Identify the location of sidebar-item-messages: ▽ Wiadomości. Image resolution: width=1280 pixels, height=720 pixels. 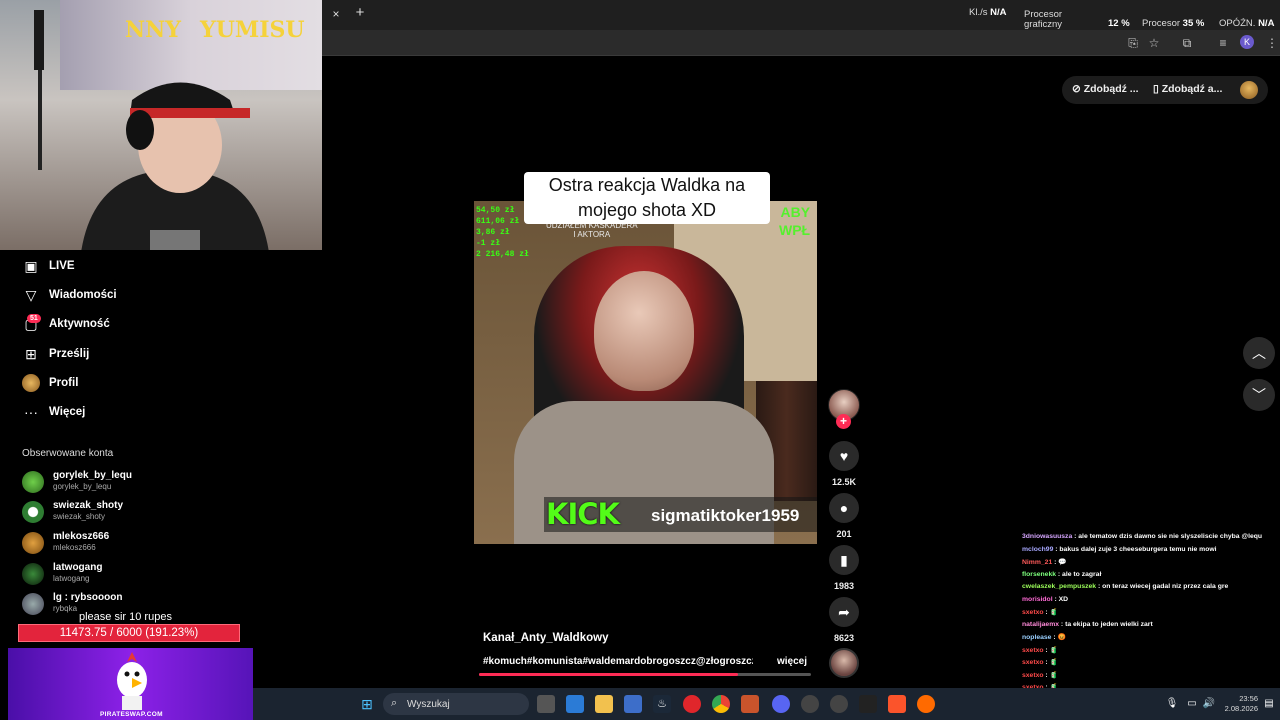
(69, 295).